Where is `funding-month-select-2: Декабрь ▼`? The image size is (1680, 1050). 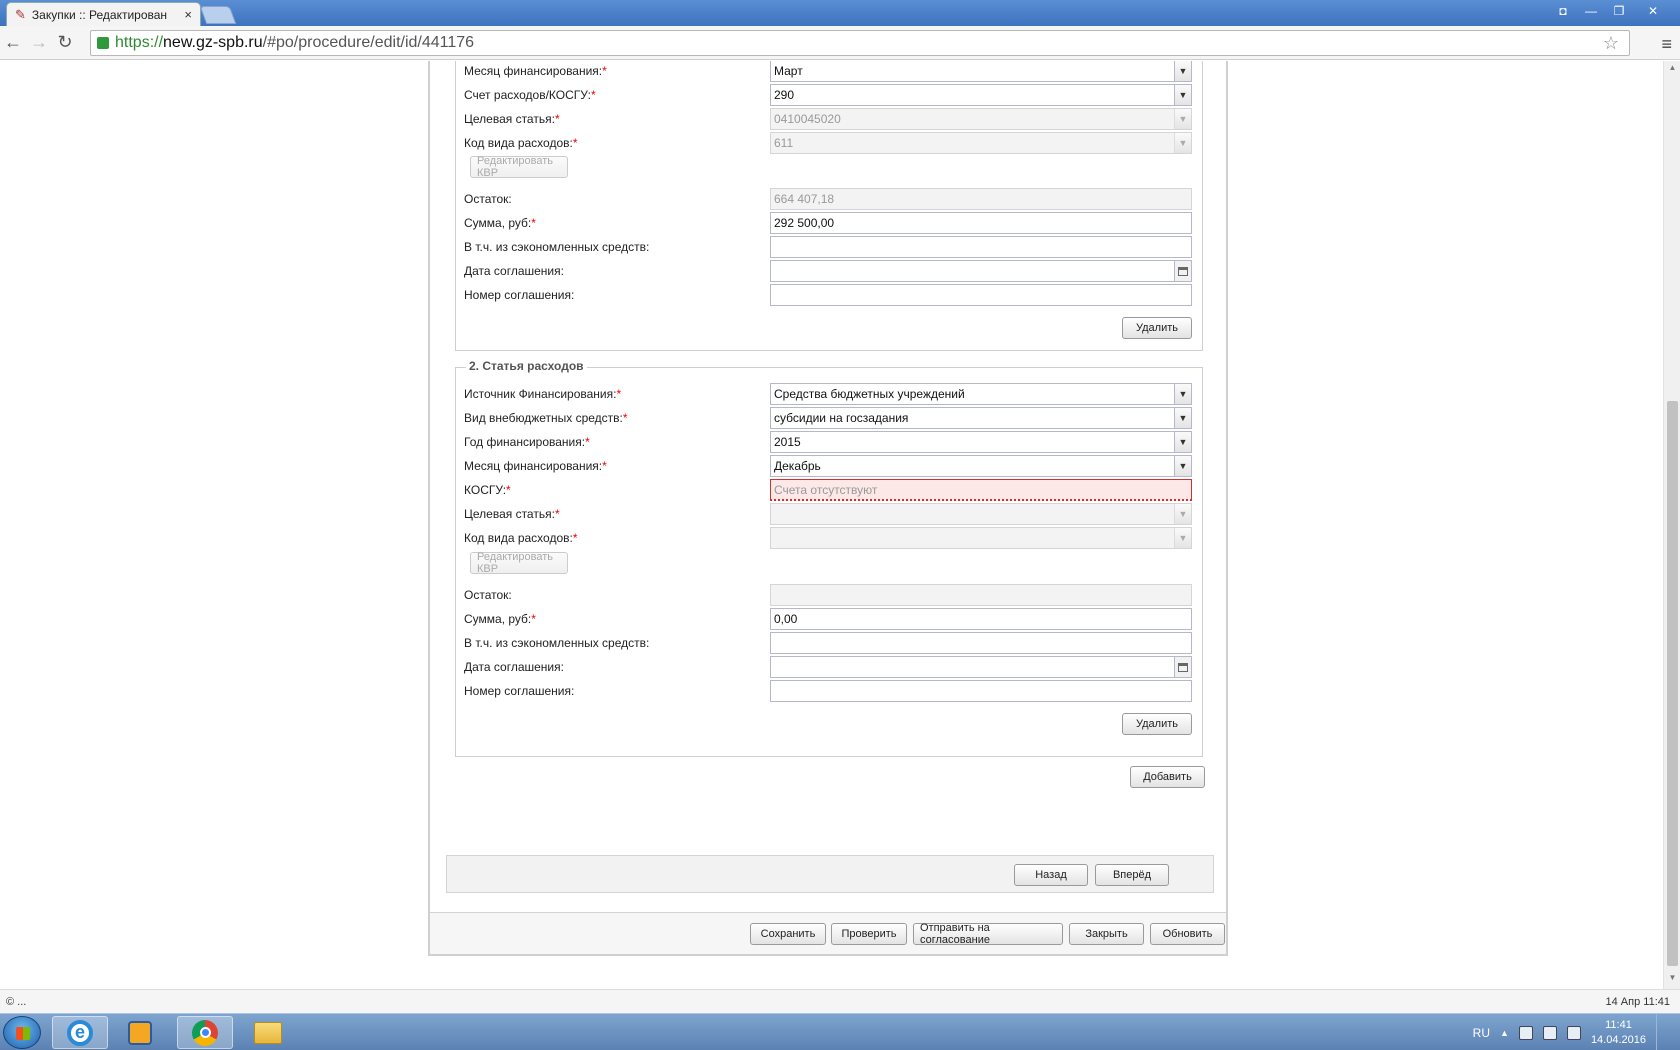
funding-month-select-2: Декабрь ▼ is located at coordinates (981, 466).